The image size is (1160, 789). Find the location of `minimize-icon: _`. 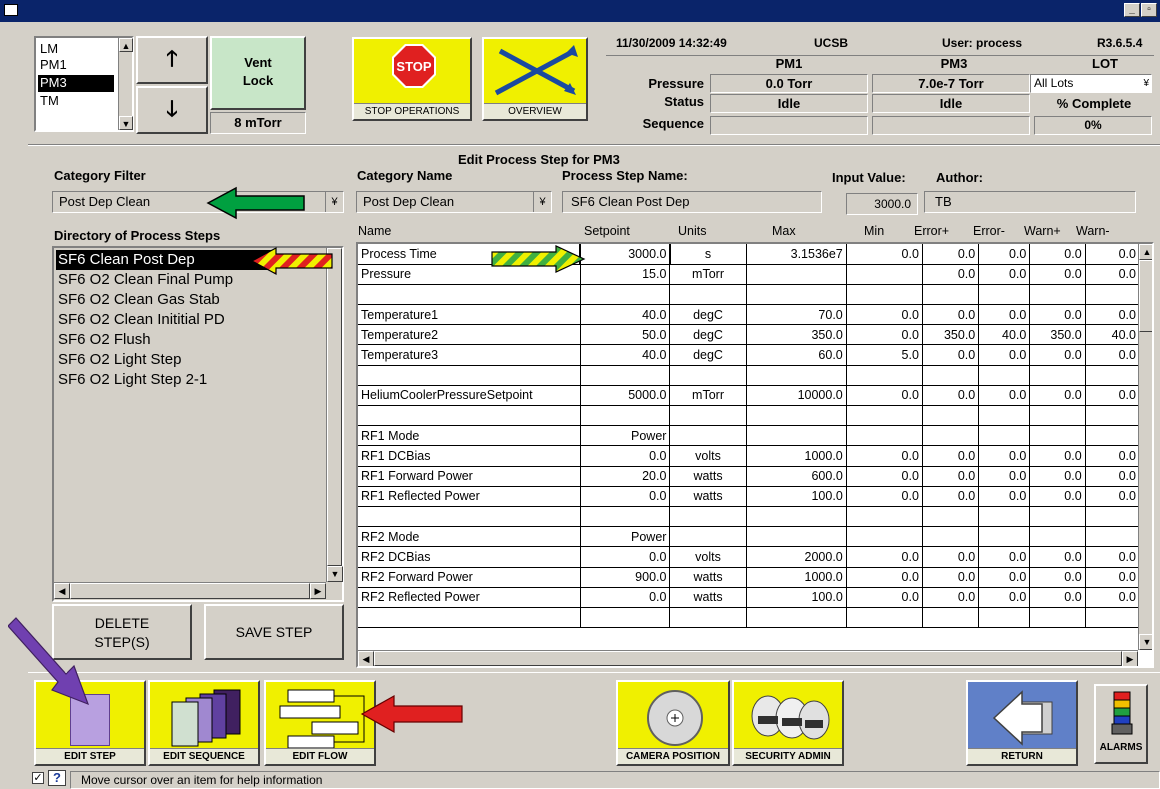

minimize-icon: _ is located at coordinates (1132, 10).